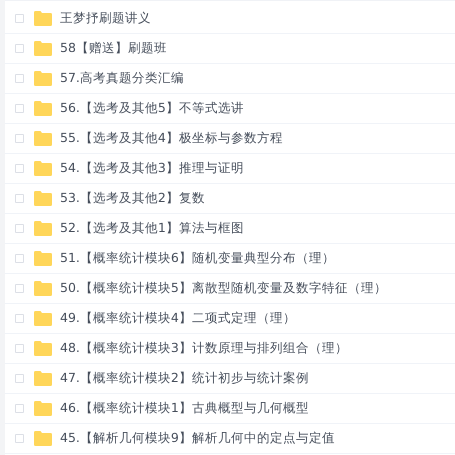 The height and width of the screenshot is (455, 455). I want to click on folder-name: 48.【概率统计模块3】计数原理与排列组合（理）, so click(204, 348).